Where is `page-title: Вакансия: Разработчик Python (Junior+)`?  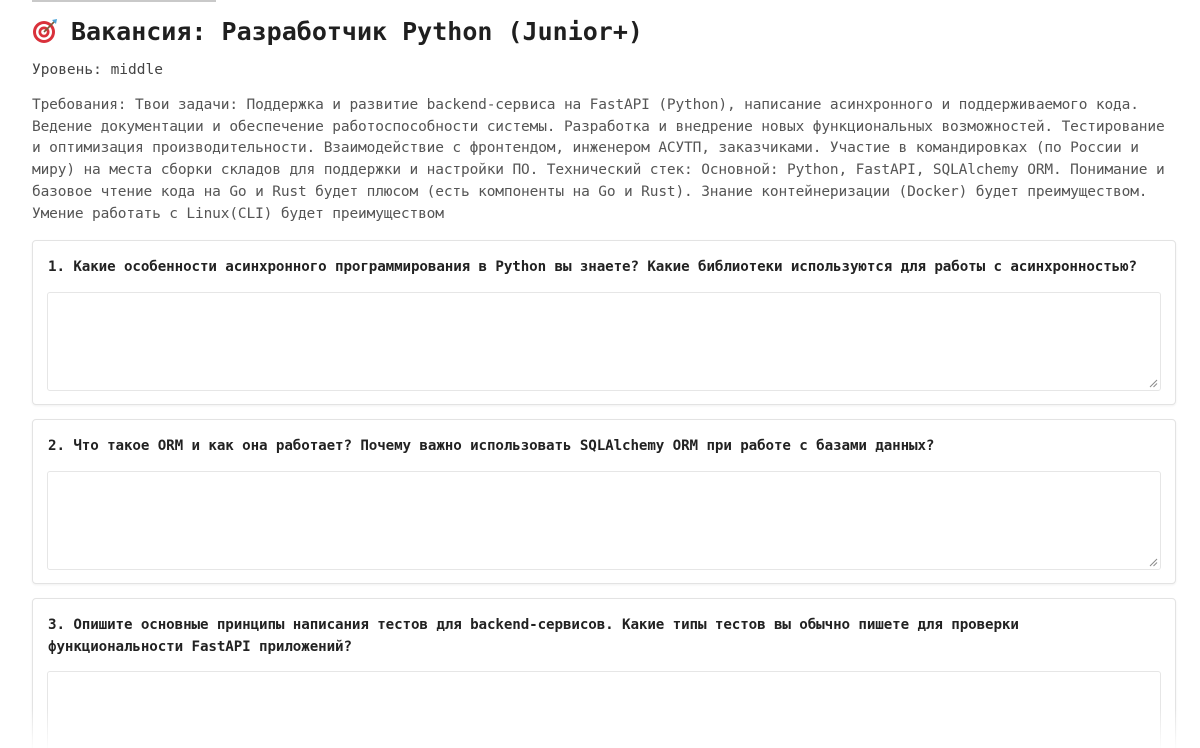 page-title: Вакансия: Разработчик Python (Junior+) is located at coordinates (357, 31).